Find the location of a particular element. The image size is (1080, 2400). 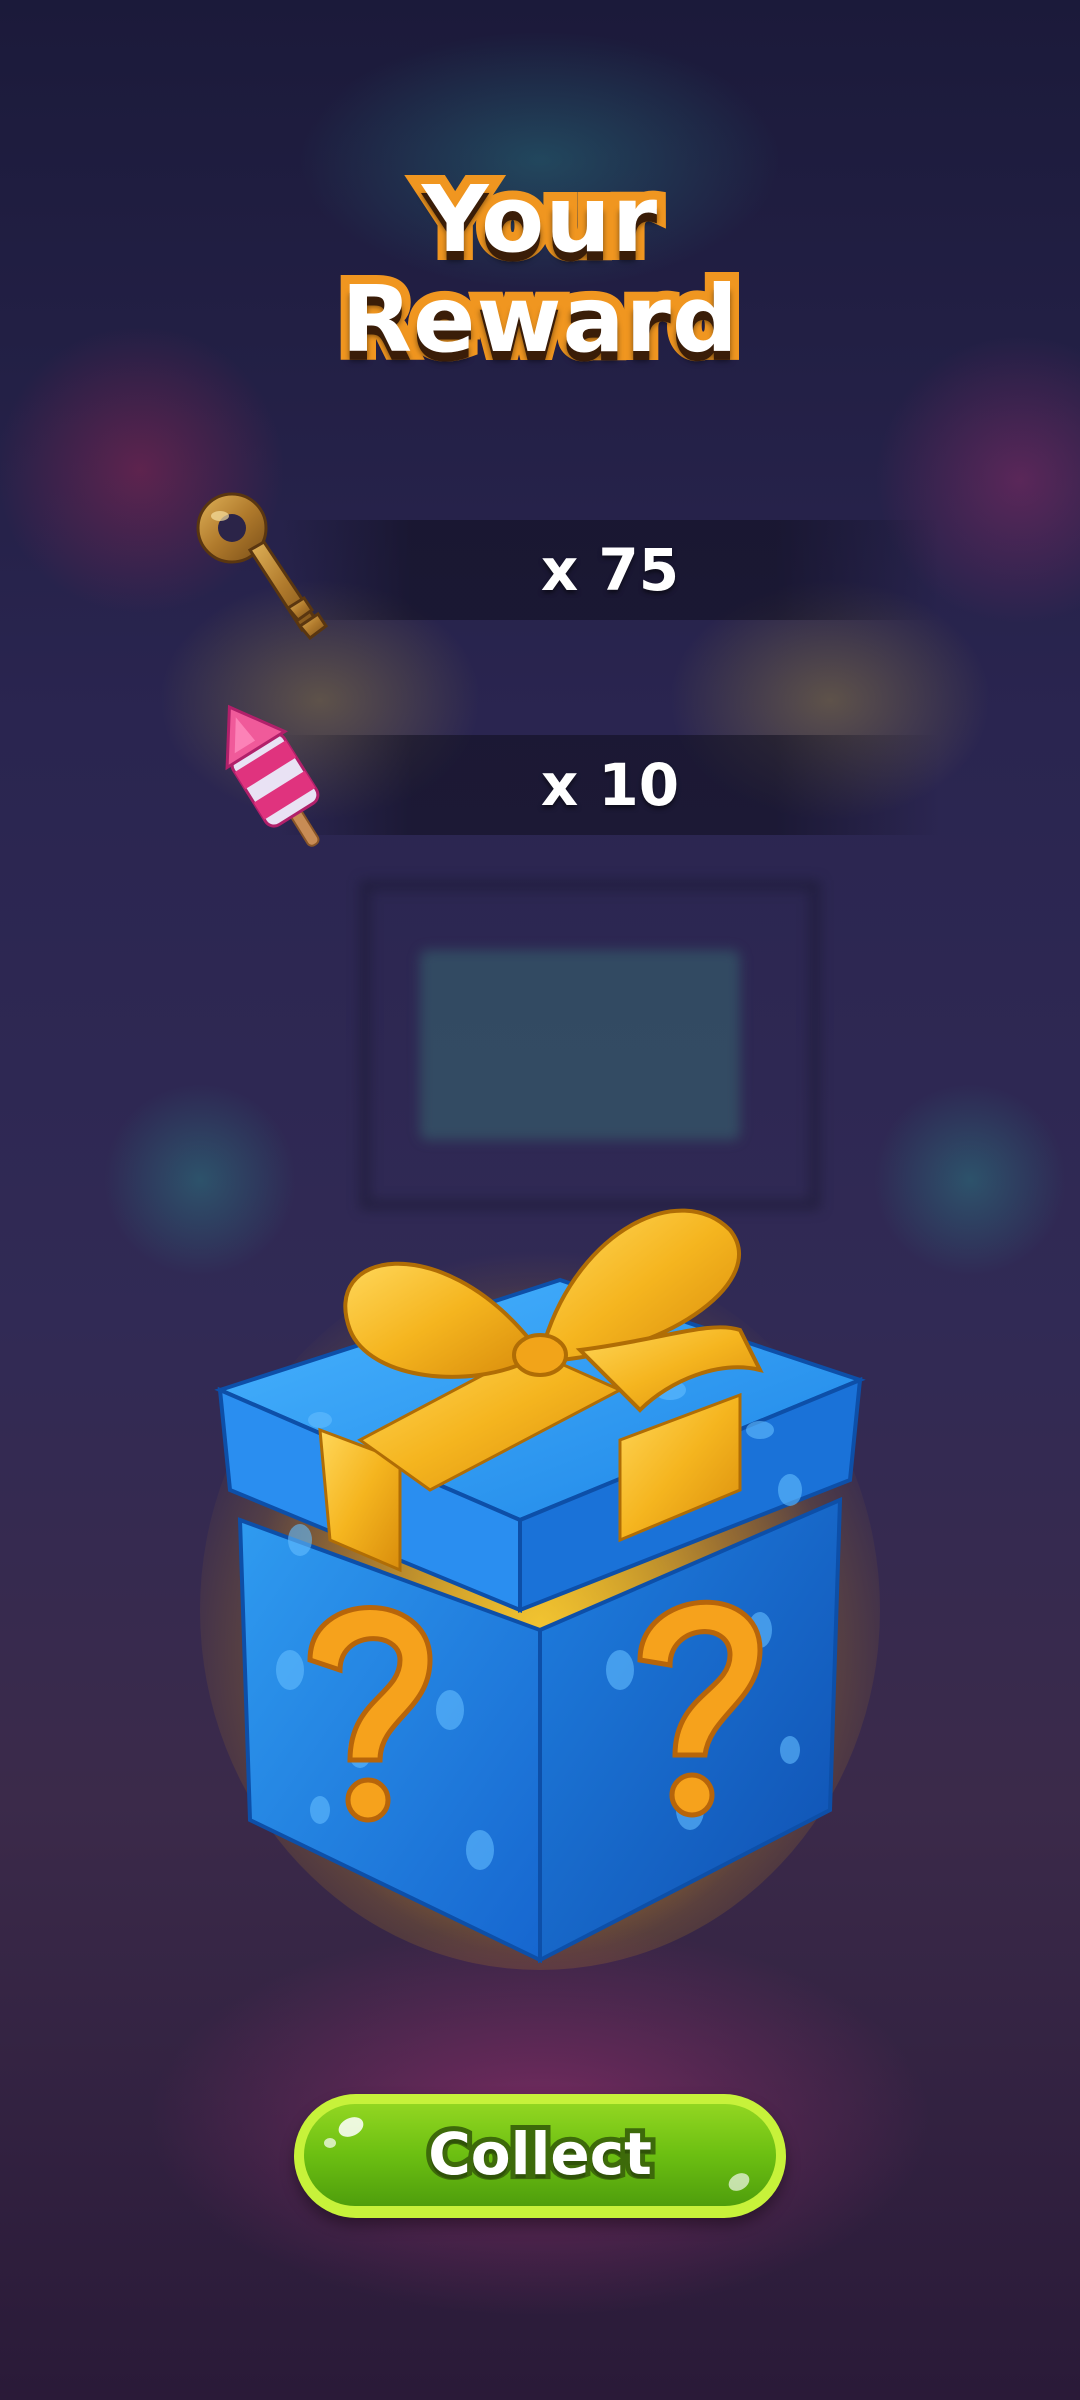

rocket-icon is located at coordinates (272, 775).